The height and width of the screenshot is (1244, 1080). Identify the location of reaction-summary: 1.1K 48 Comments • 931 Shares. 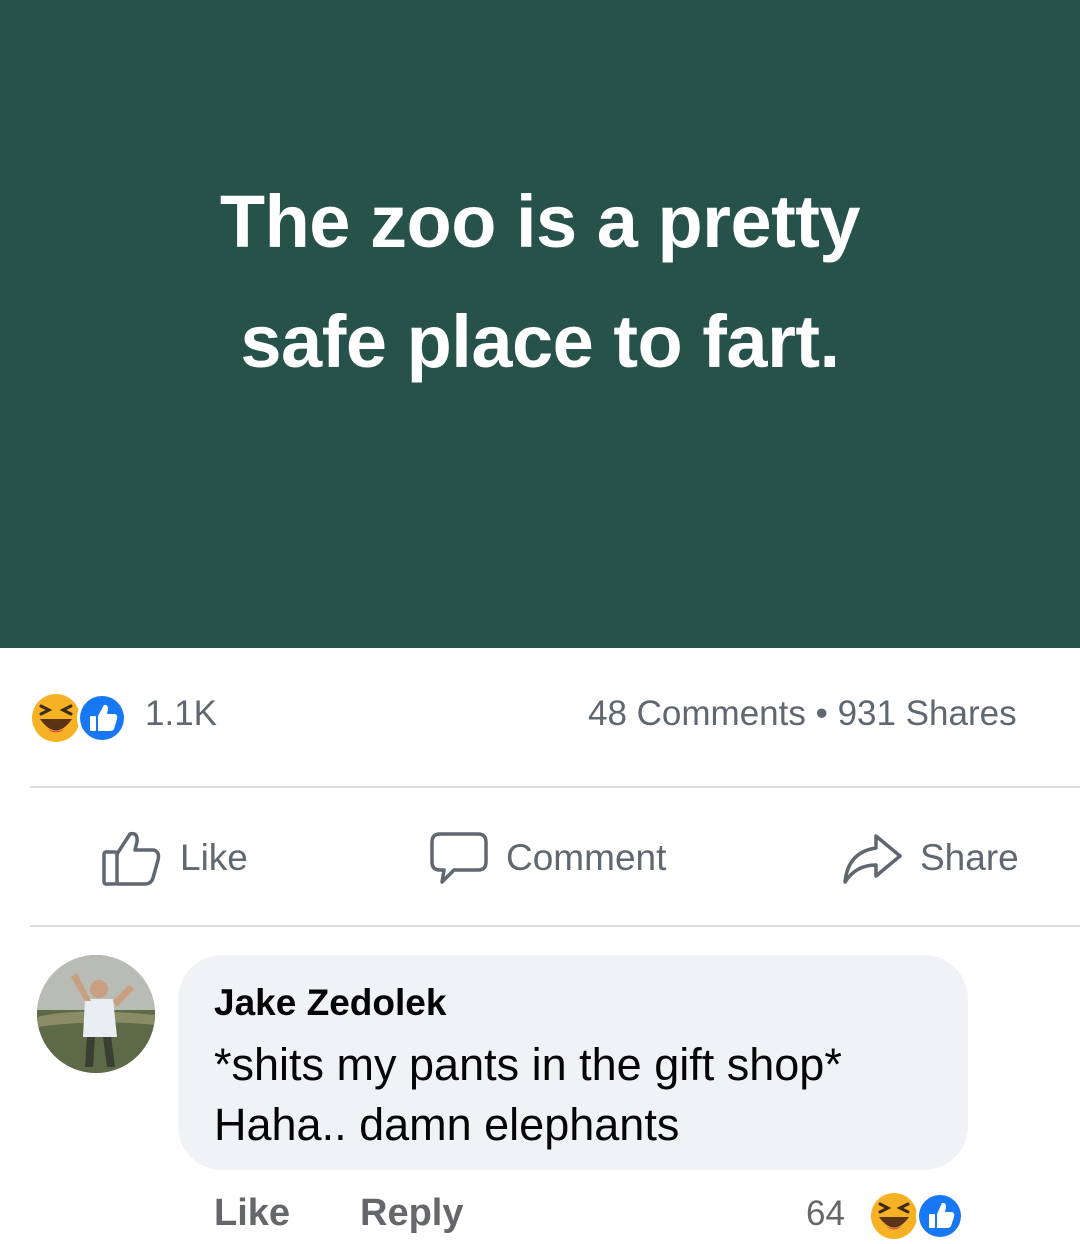
(540, 720).